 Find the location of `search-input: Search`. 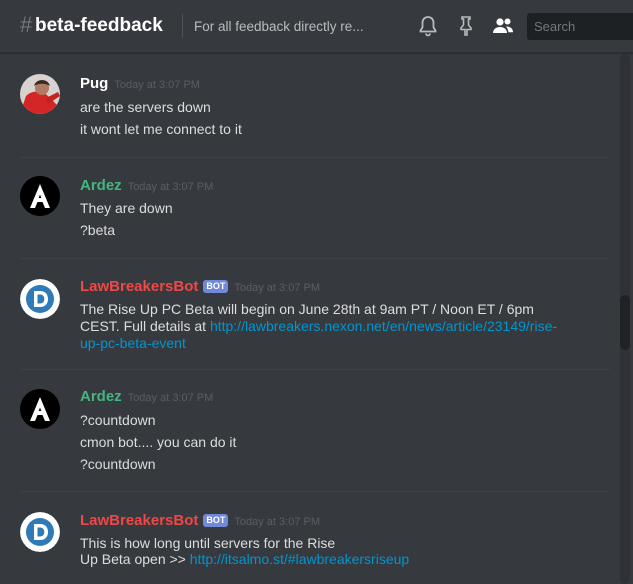

search-input: Search is located at coordinates (580, 26).